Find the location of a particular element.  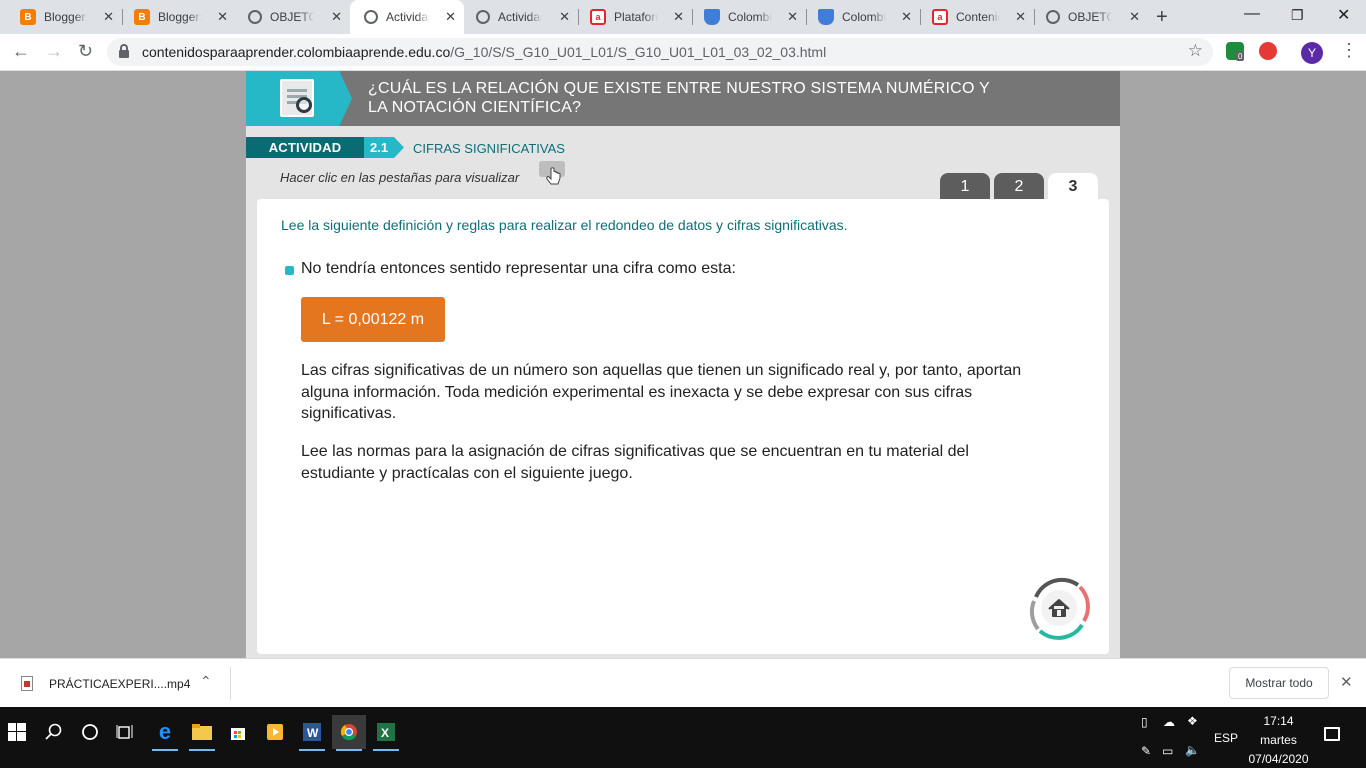

download-bar-close-icon: ✕ is located at coordinates (1346, 682).